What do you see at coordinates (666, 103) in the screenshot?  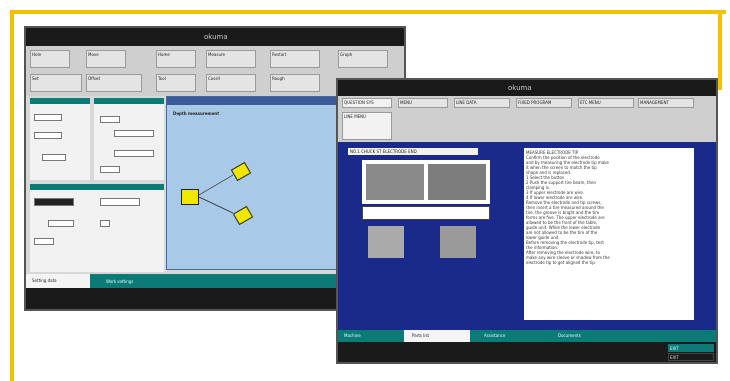 I see `tab-management: MANAGEMENT` at bounding box center [666, 103].